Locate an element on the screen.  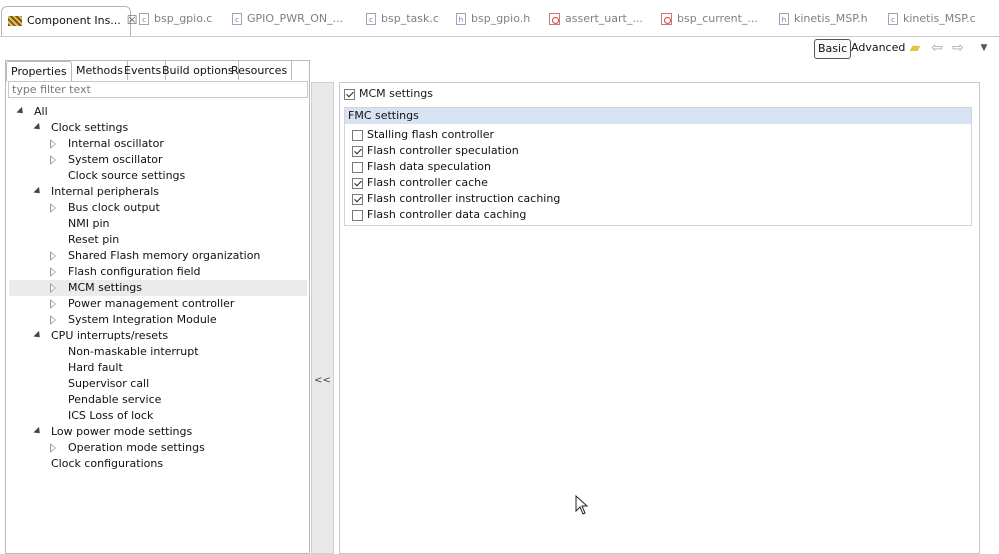
fmc-option-checkbox: Stalling flash controller is located at coordinates (423, 135).